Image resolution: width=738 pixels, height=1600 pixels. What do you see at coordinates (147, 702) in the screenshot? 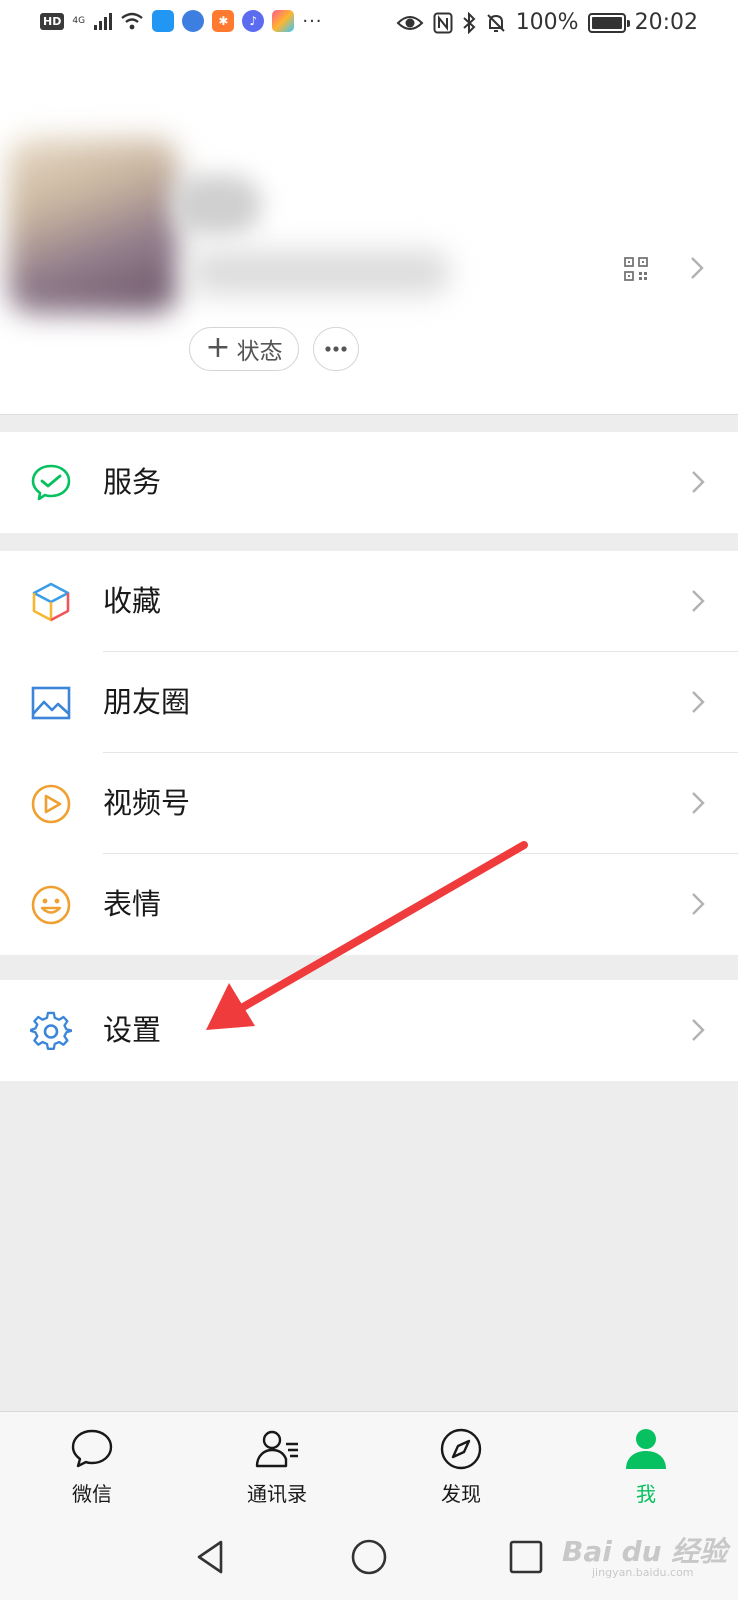
I see `menu-label: 朋友圈` at bounding box center [147, 702].